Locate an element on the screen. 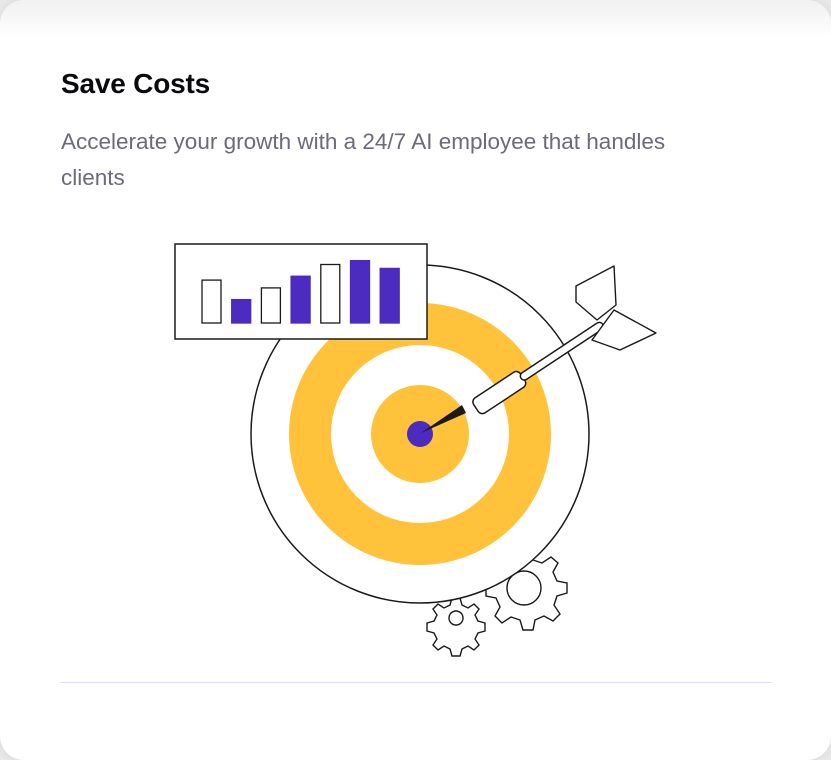  divider is located at coordinates (416, 682).